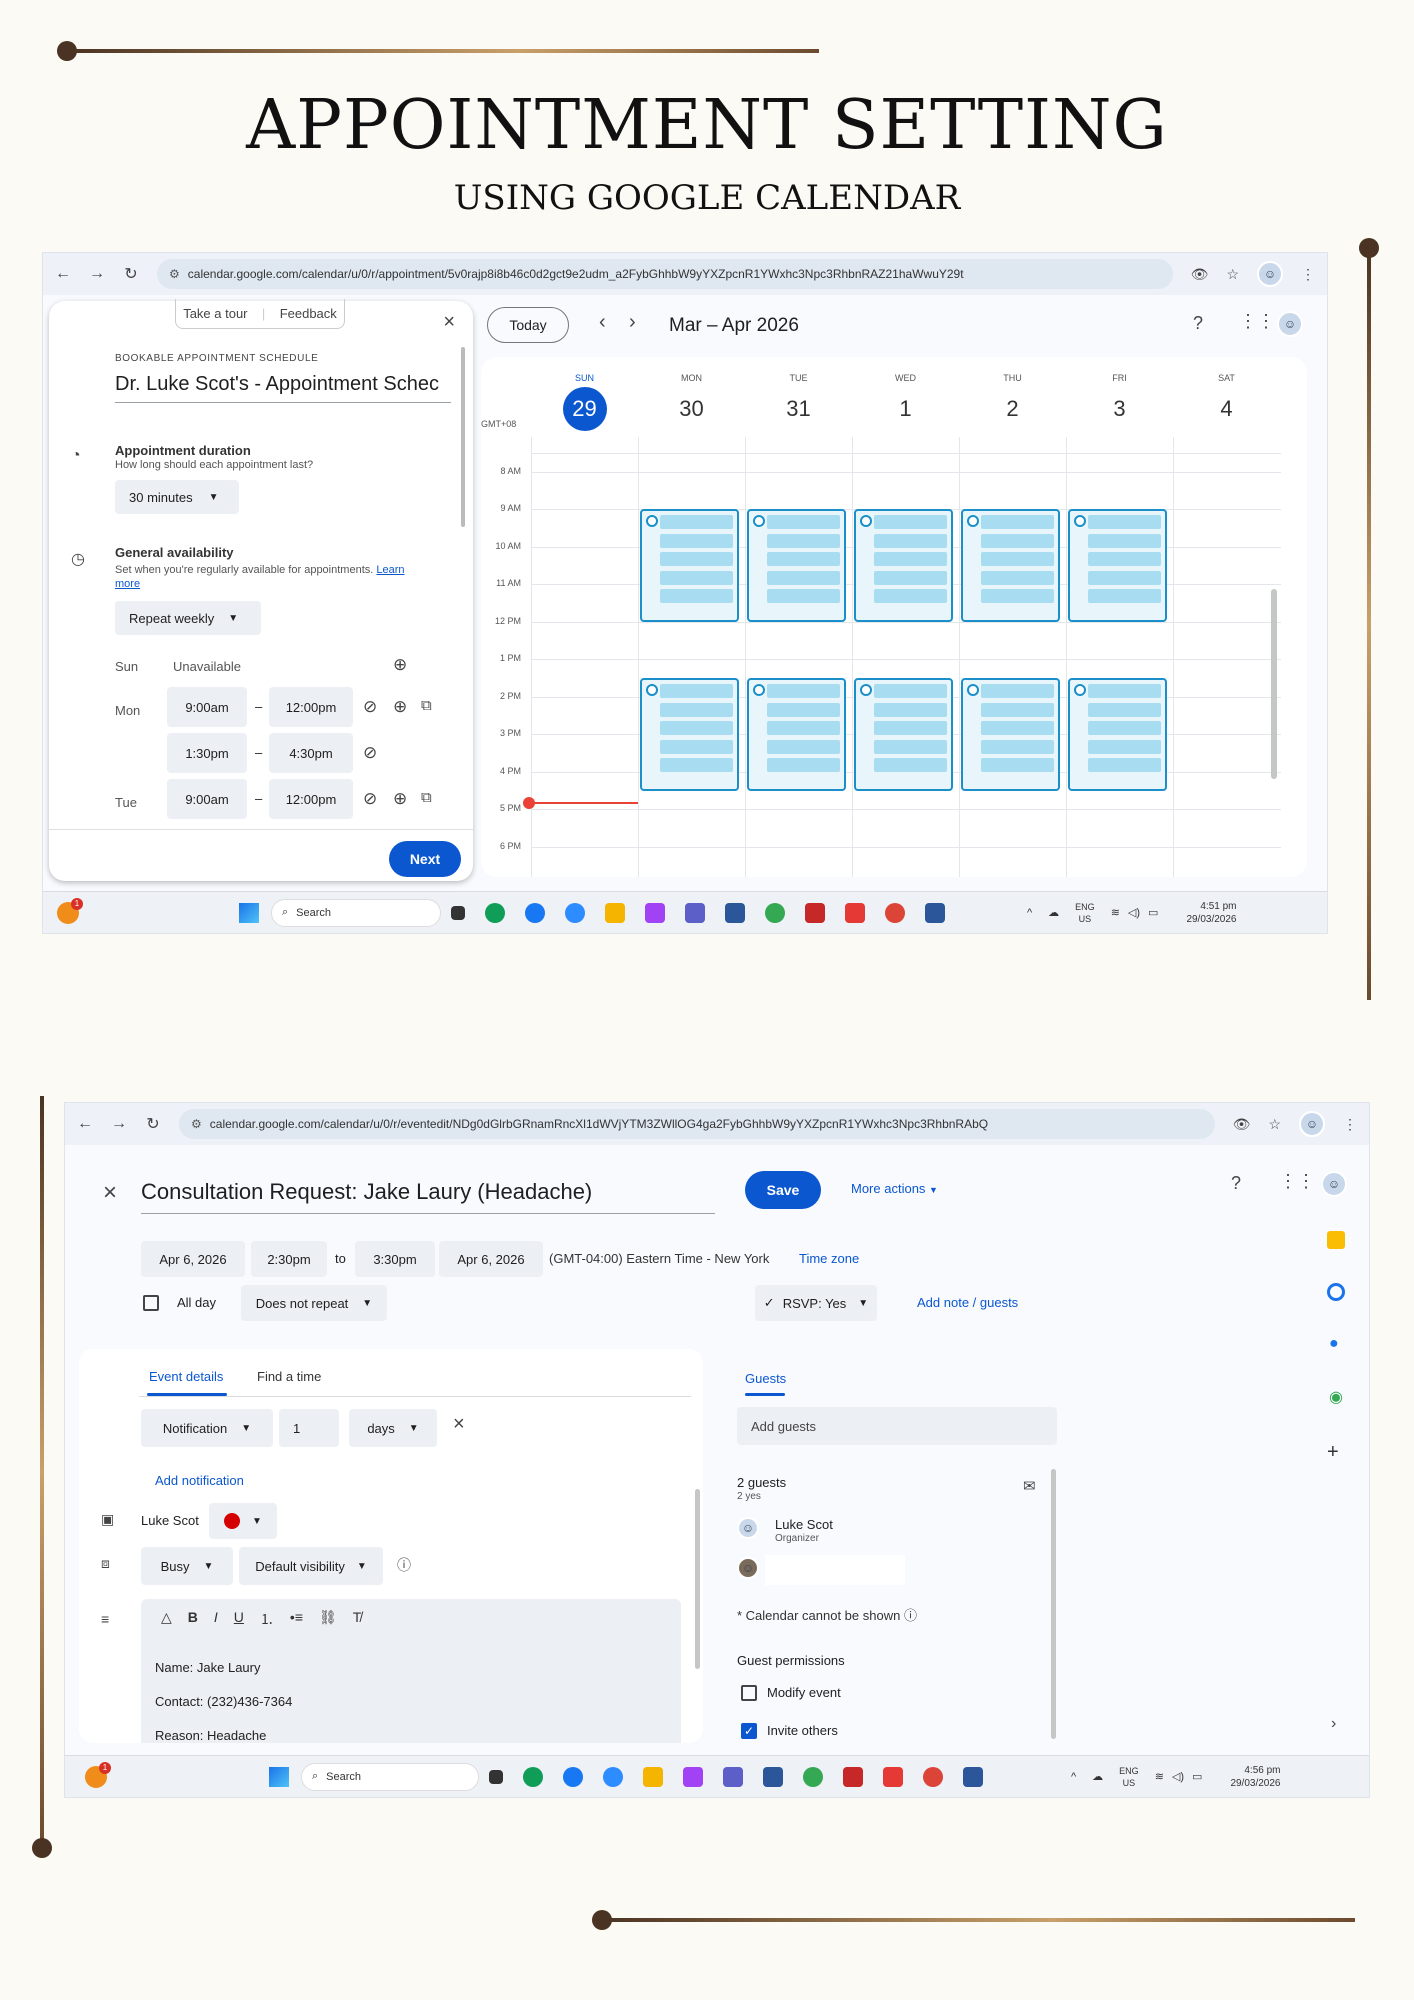 The height and width of the screenshot is (2000, 1414). What do you see at coordinates (196, 1124) in the screenshot?
I see `site-settings-icon: ⚙` at bounding box center [196, 1124].